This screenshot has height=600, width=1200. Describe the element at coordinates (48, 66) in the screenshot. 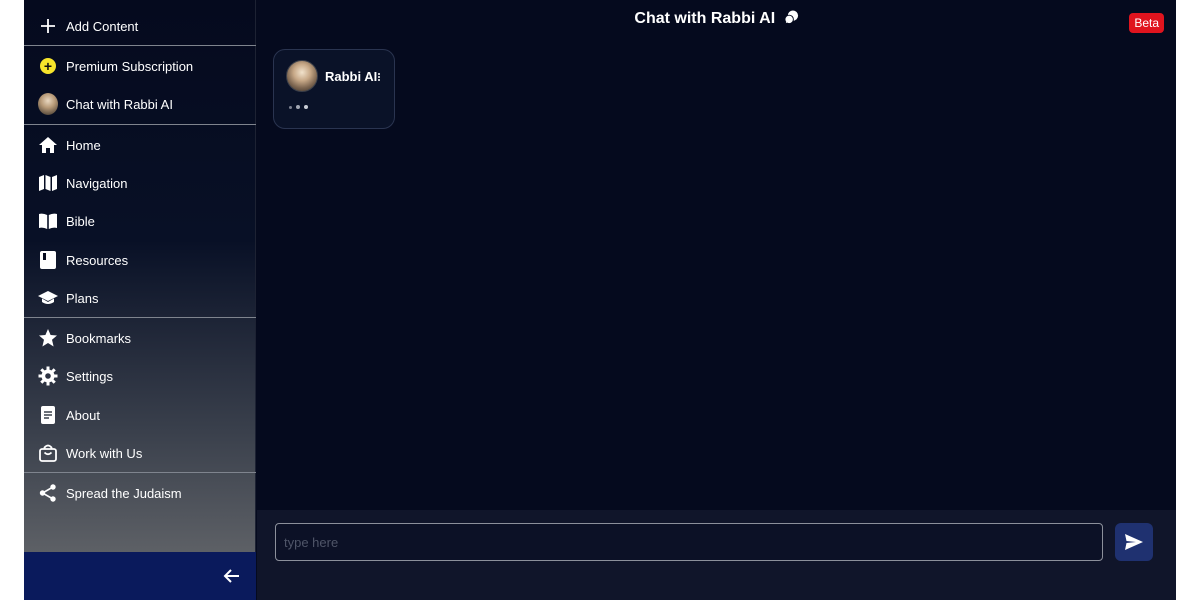

I see `plus-circle-icon: +` at that location.